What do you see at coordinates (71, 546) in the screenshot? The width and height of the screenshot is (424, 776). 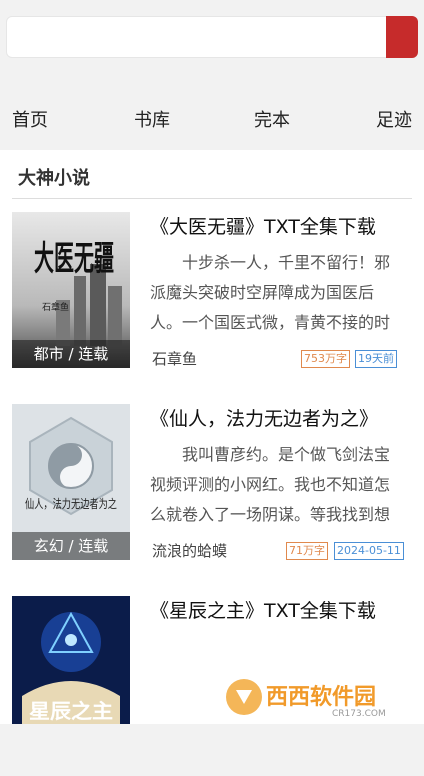 I see `genre-label: 玄幻 / 连载` at bounding box center [71, 546].